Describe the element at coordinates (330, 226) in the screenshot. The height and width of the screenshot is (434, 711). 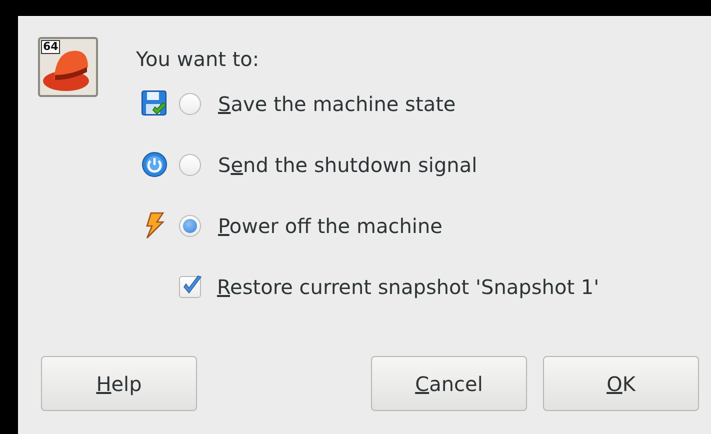
I see `option-label: Power off the machine` at that location.